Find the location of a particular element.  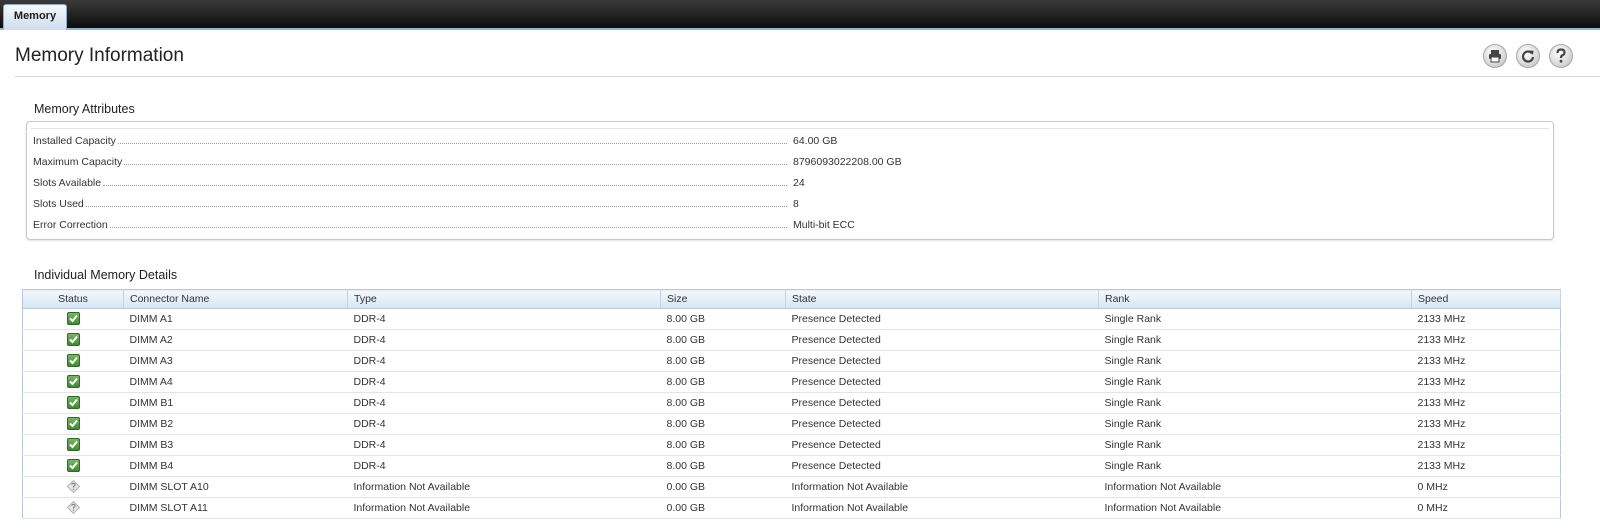

refresh-icon is located at coordinates (1528, 56).